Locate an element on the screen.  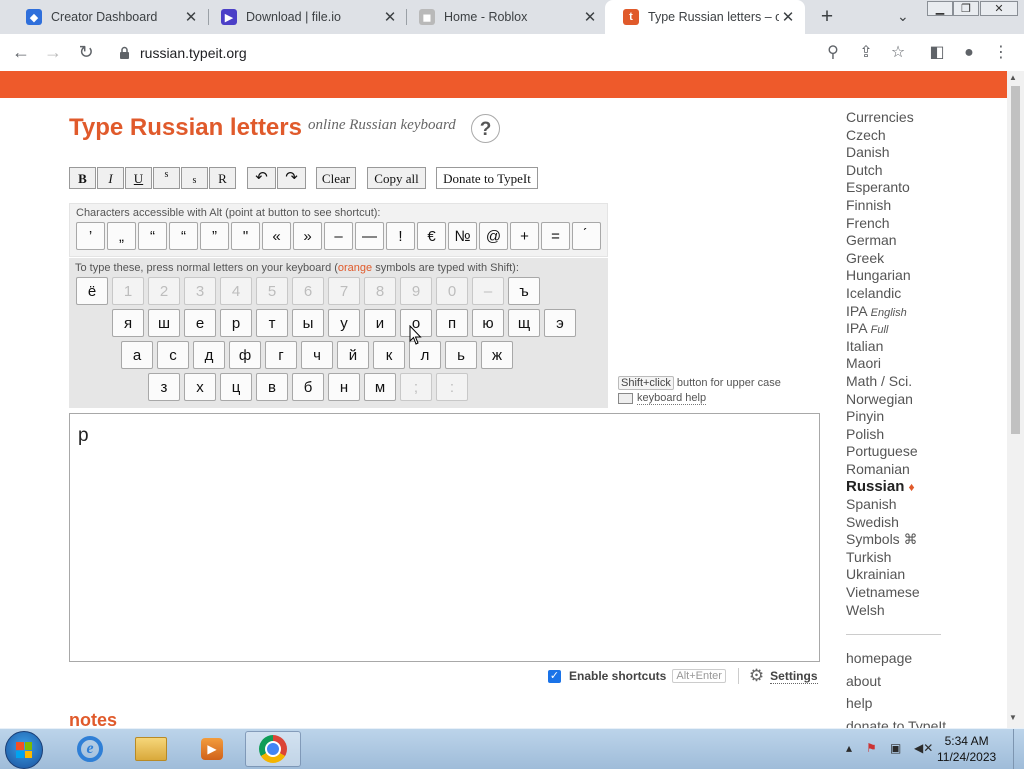
reload-icon: ↻ is located at coordinates (86, 52).